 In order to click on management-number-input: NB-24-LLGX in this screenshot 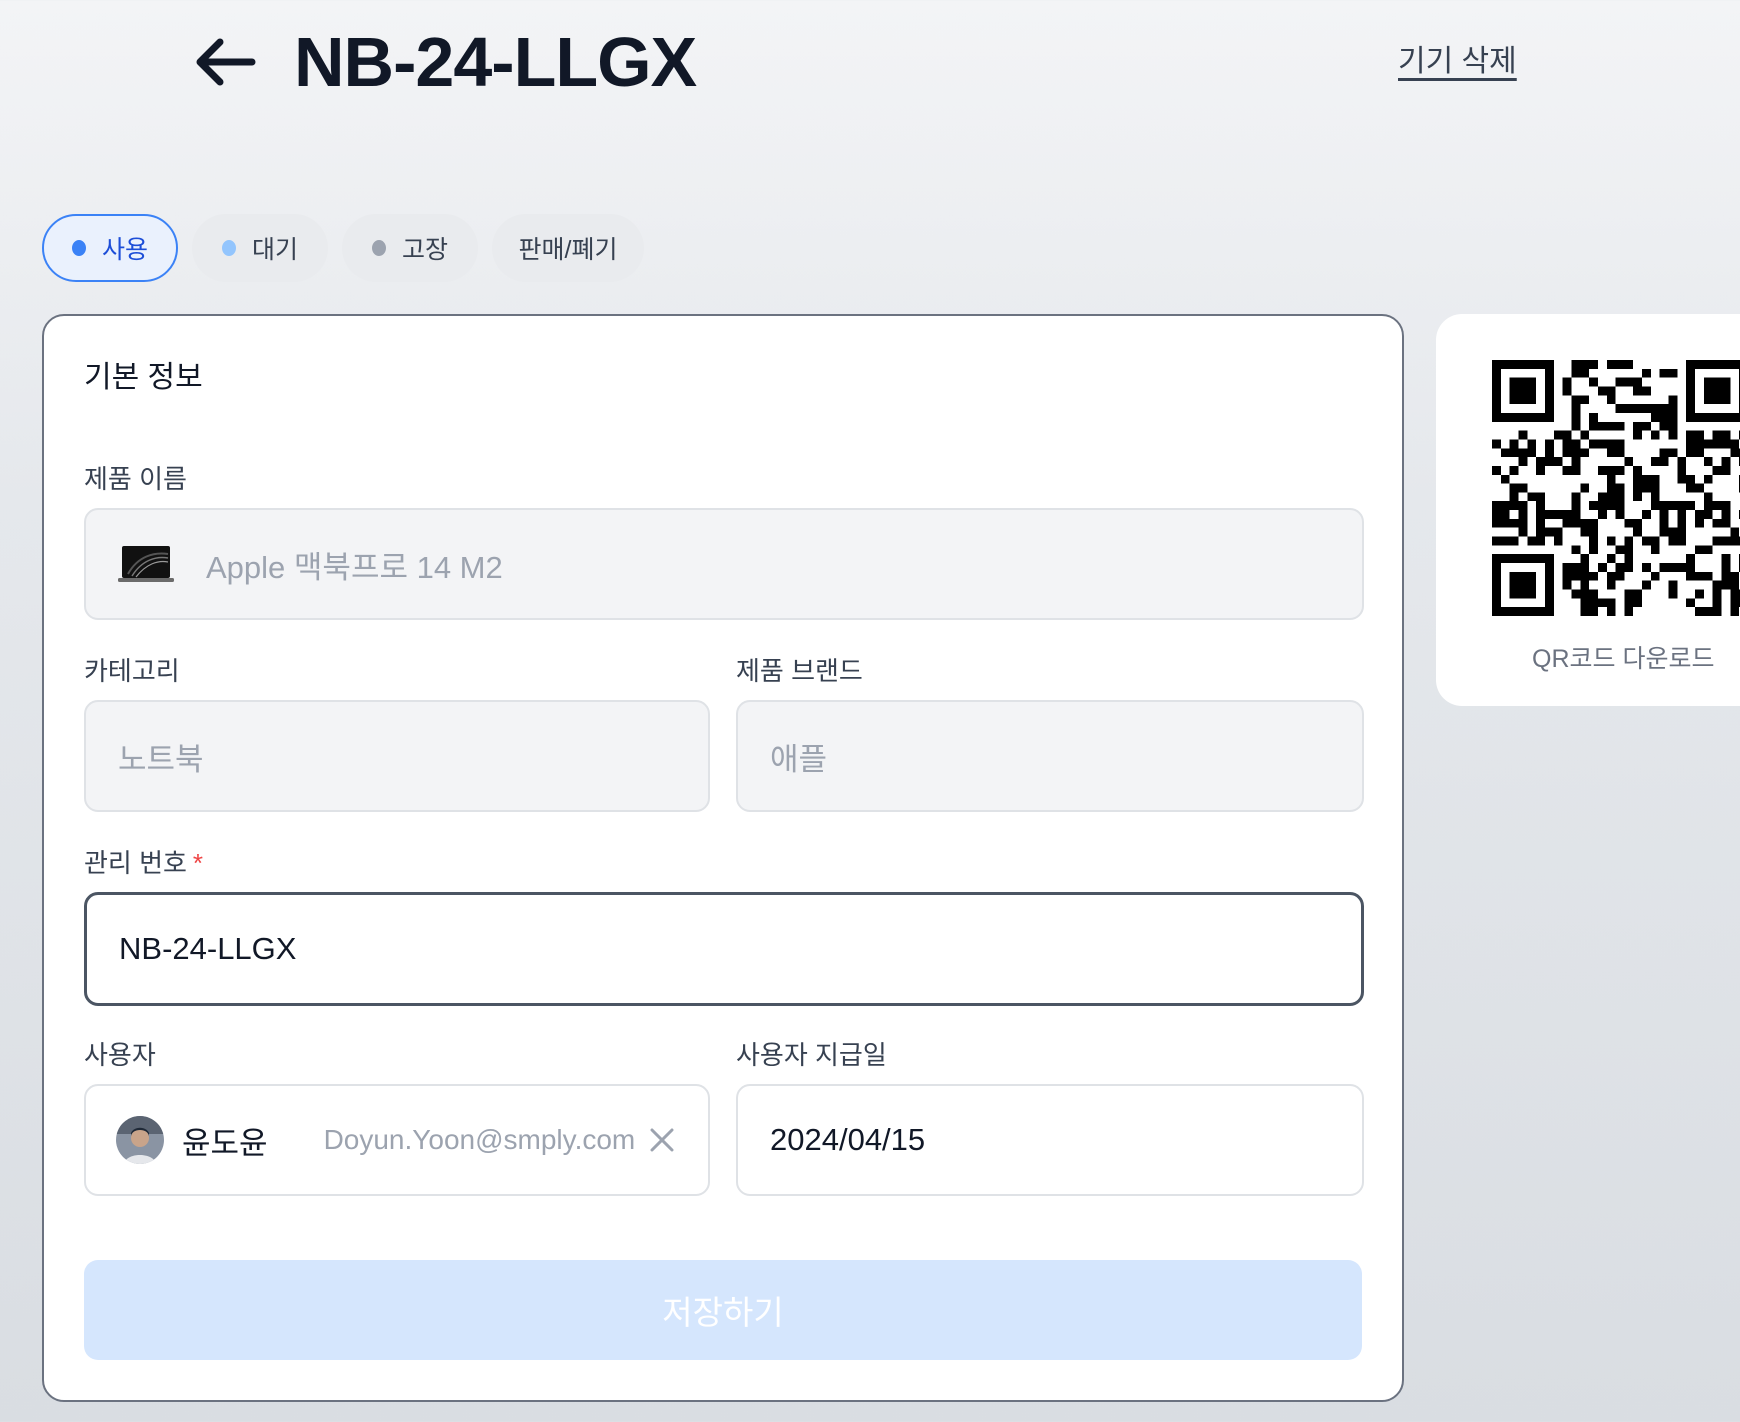, I will do `click(724, 949)`.